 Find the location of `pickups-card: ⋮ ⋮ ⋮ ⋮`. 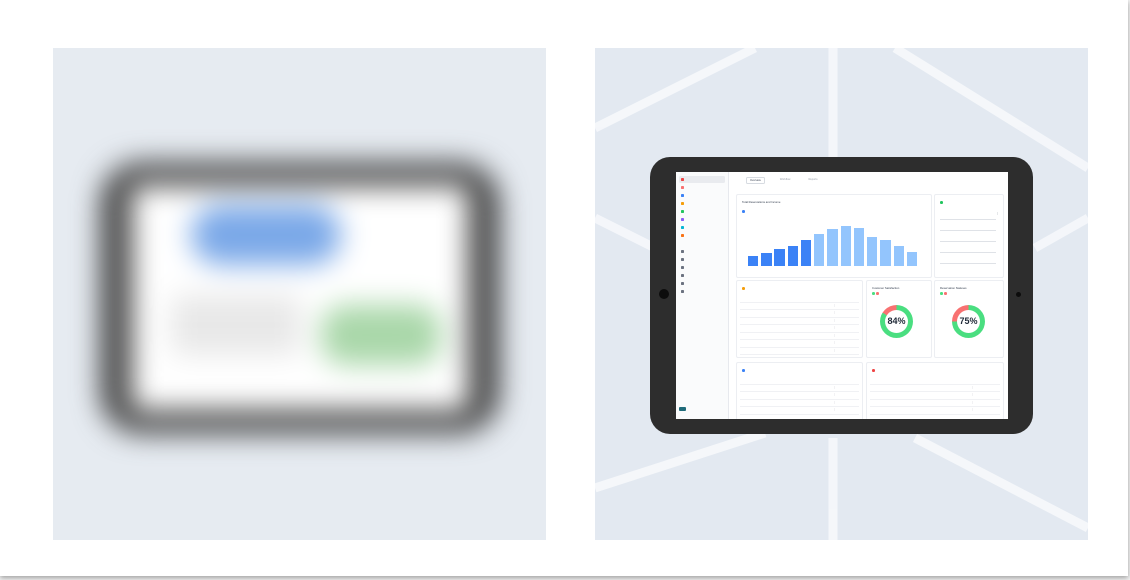

pickups-card: ⋮ ⋮ ⋮ ⋮ is located at coordinates (935, 390).